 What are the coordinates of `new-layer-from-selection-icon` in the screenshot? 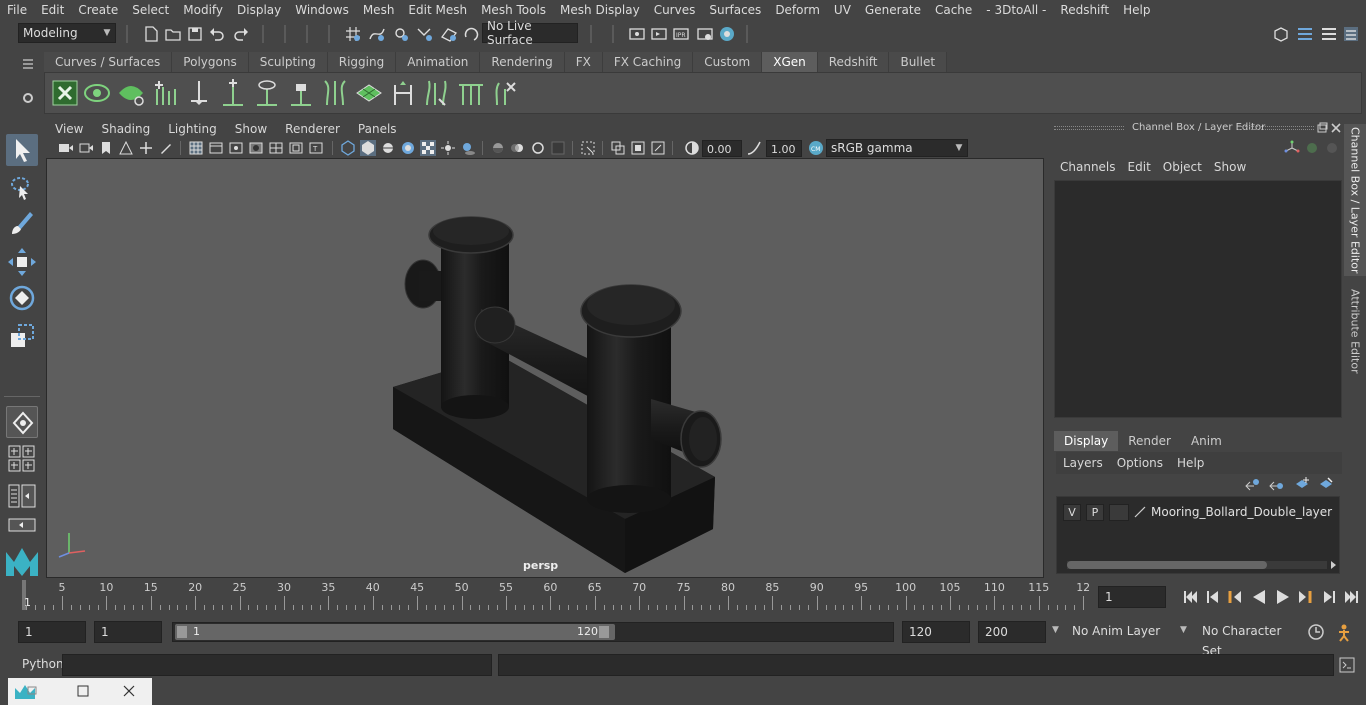 It's located at (1326, 484).